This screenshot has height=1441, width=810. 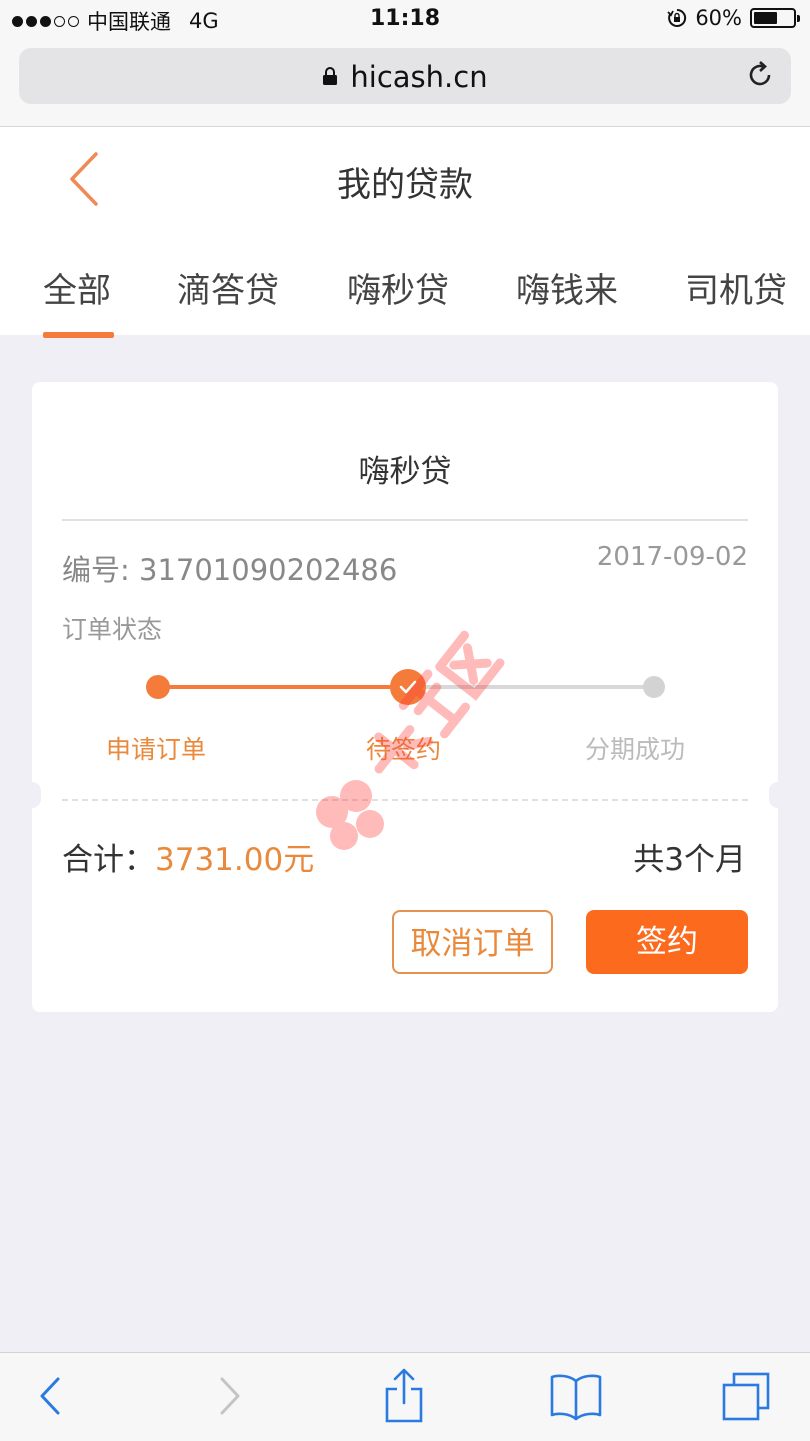 I want to click on url-display: hicash.cn, so click(x=405, y=77).